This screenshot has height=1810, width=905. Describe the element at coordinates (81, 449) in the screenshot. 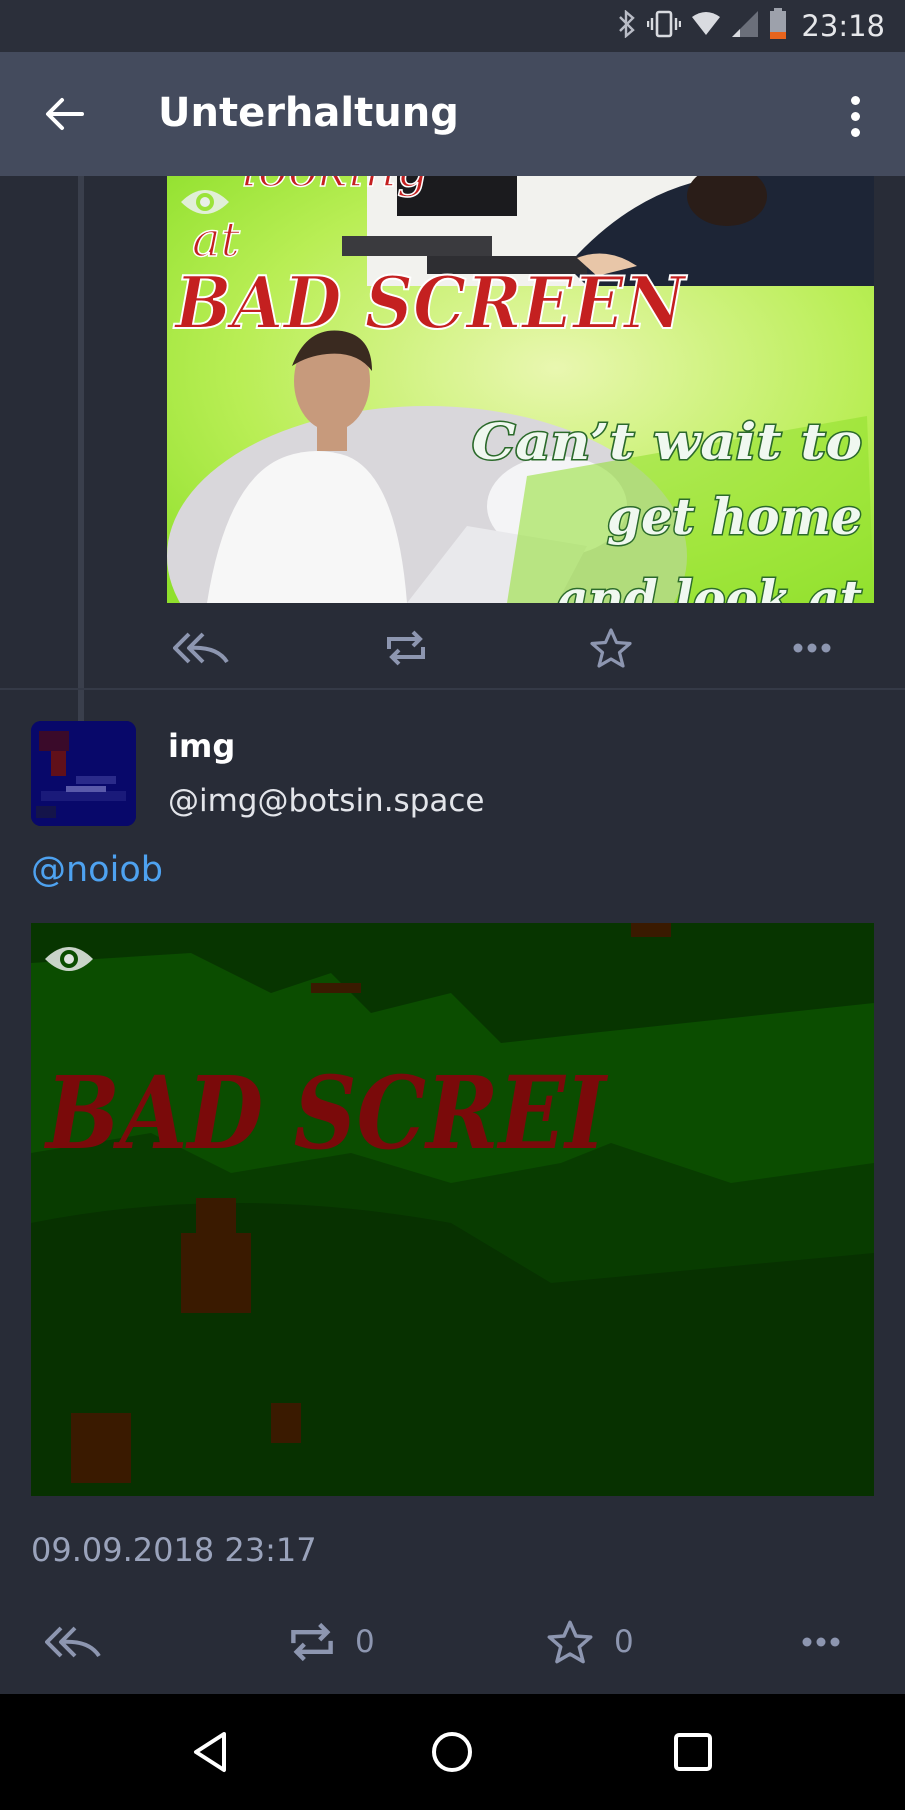

I see `thread-line` at that location.